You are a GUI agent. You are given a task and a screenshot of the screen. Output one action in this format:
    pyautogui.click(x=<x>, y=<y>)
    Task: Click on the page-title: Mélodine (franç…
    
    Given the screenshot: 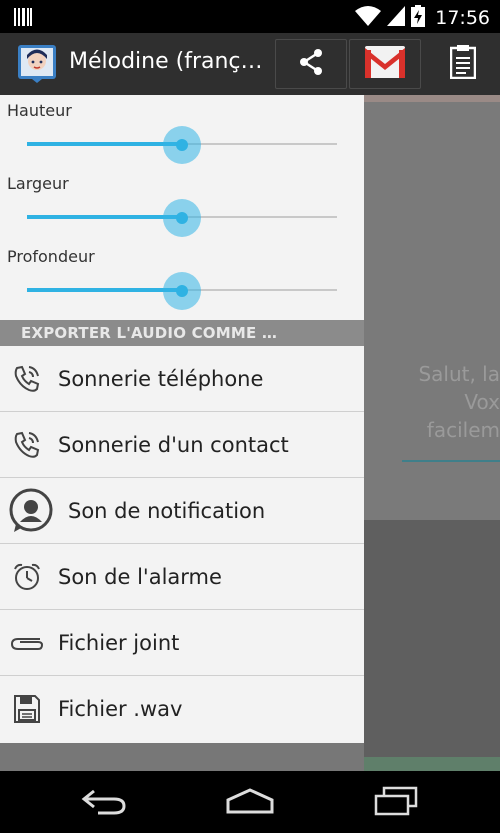 What is the action you would take?
    pyautogui.click(x=166, y=61)
    